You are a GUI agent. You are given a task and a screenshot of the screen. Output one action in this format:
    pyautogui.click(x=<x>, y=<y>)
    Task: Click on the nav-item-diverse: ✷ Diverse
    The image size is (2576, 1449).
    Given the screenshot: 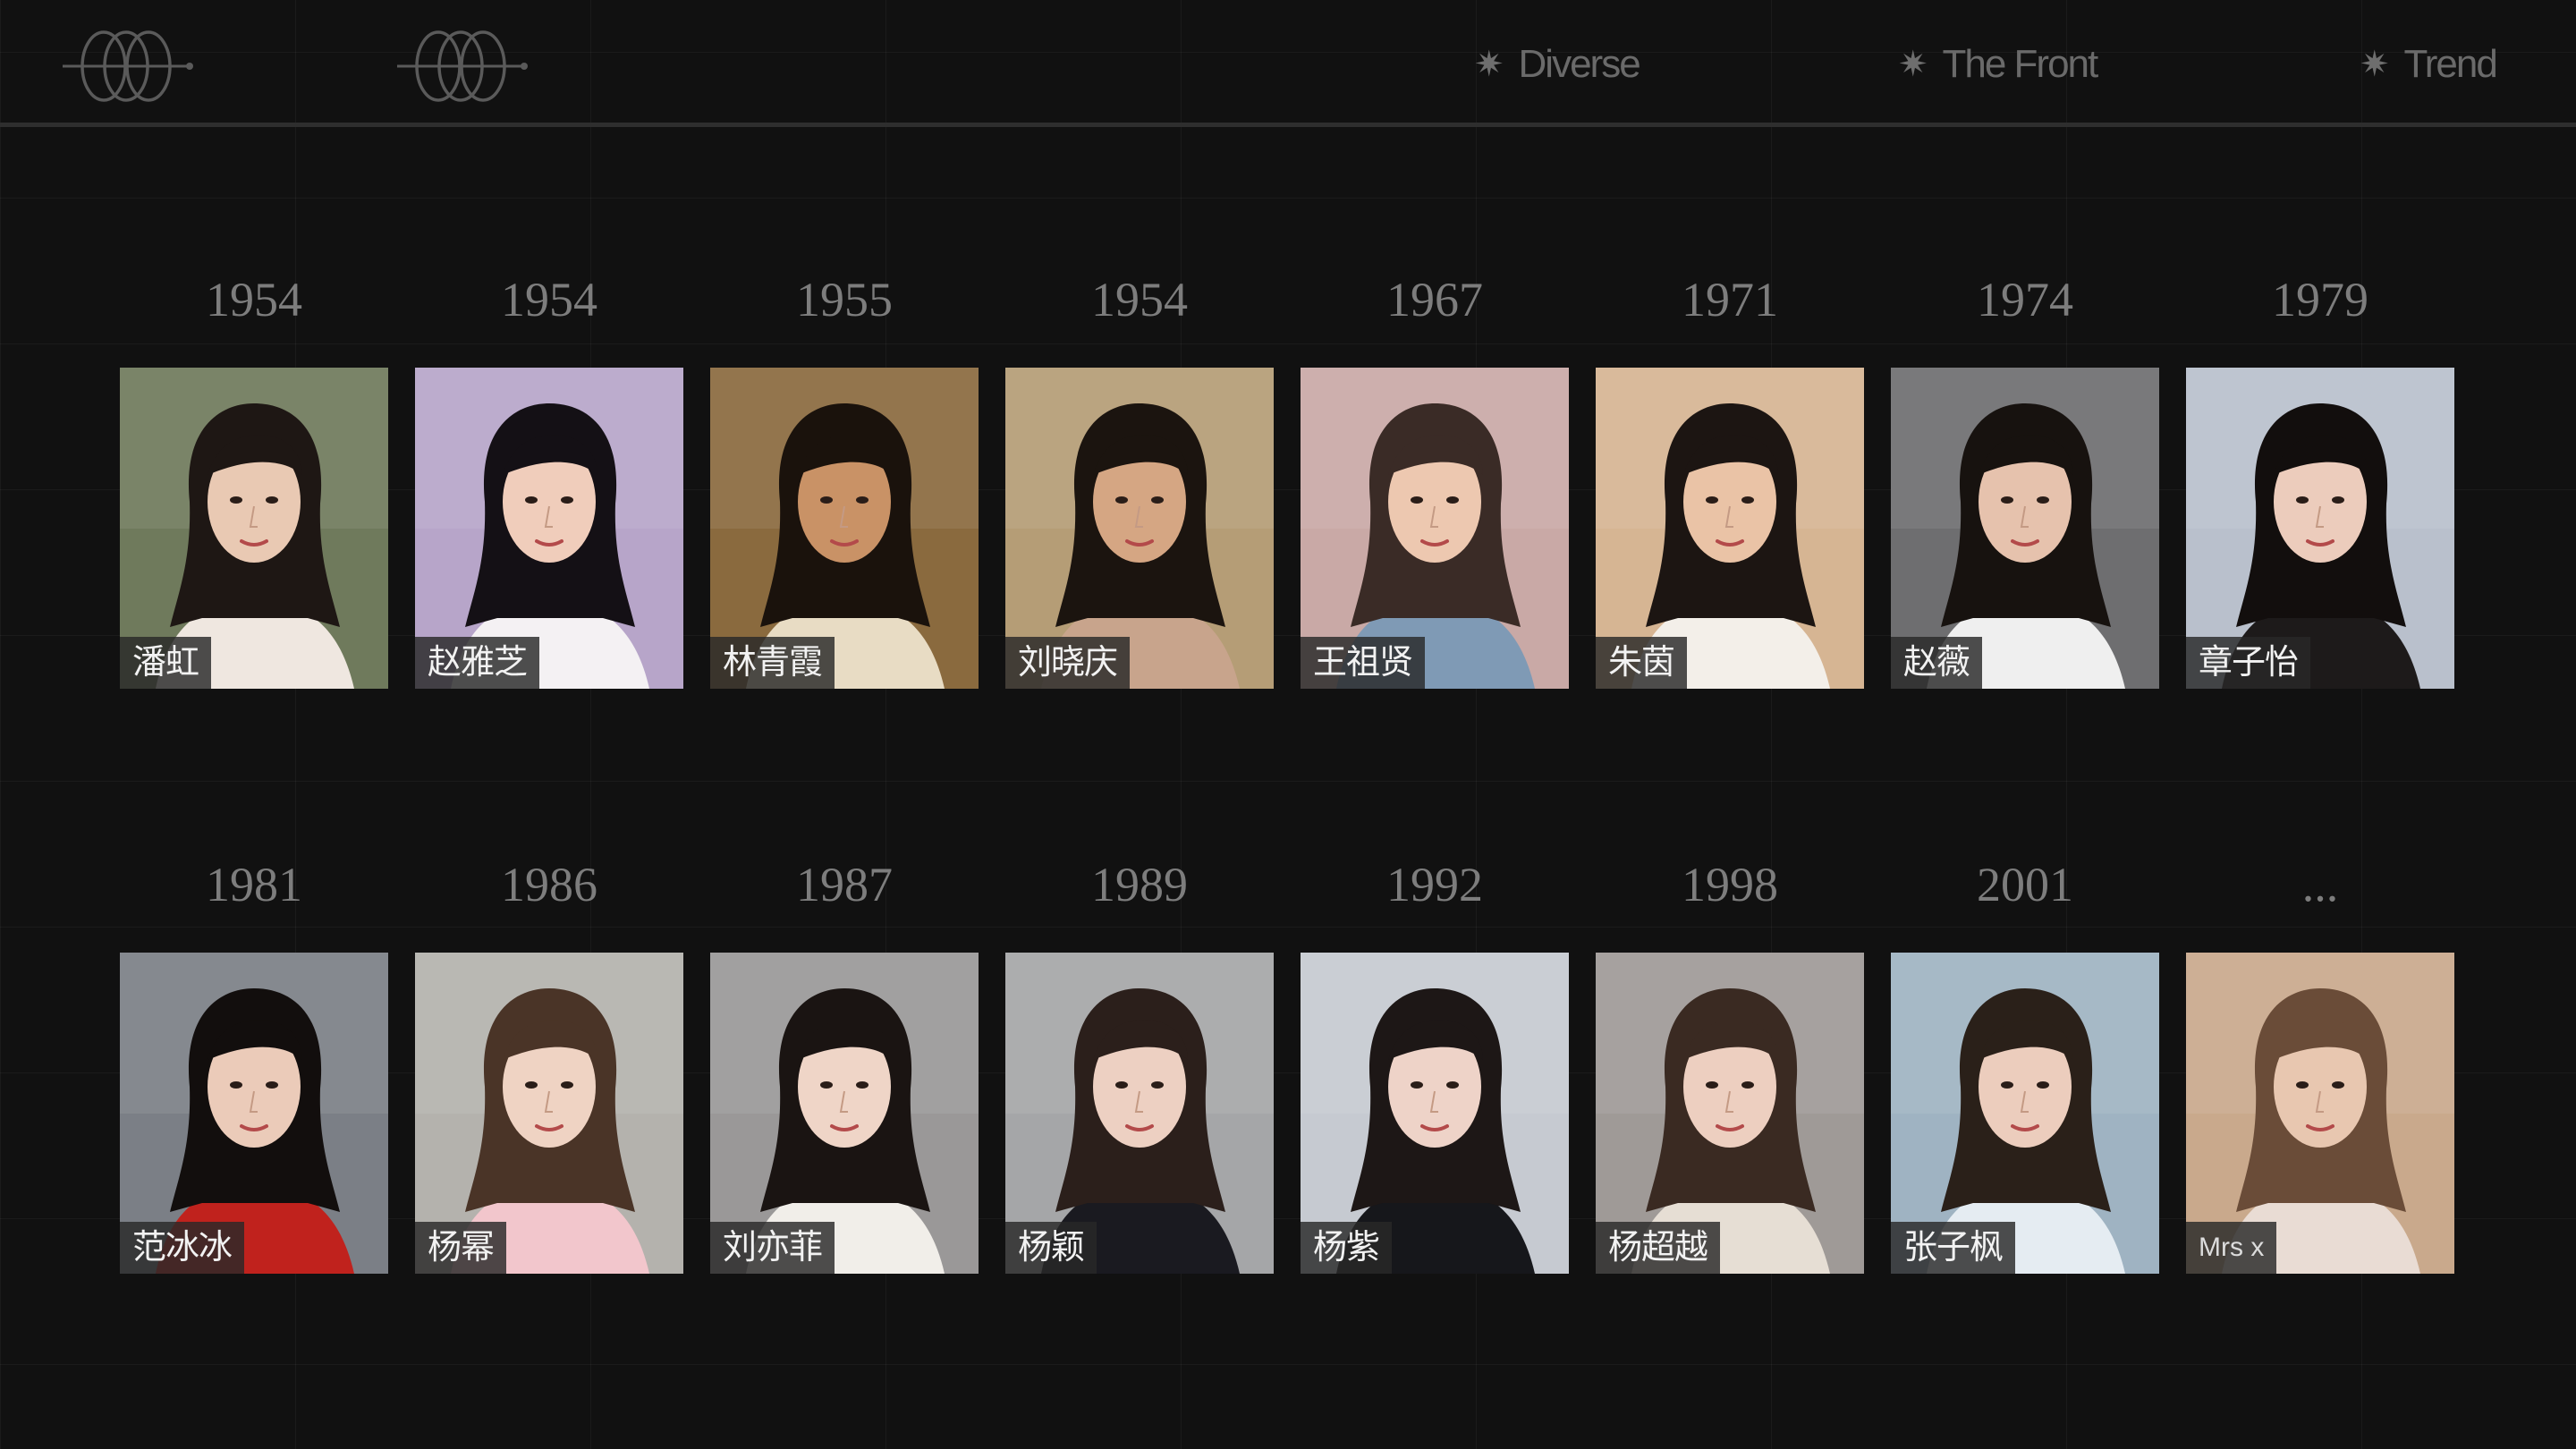 What is the action you would take?
    pyautogui.click(x=1557, y=64)
    